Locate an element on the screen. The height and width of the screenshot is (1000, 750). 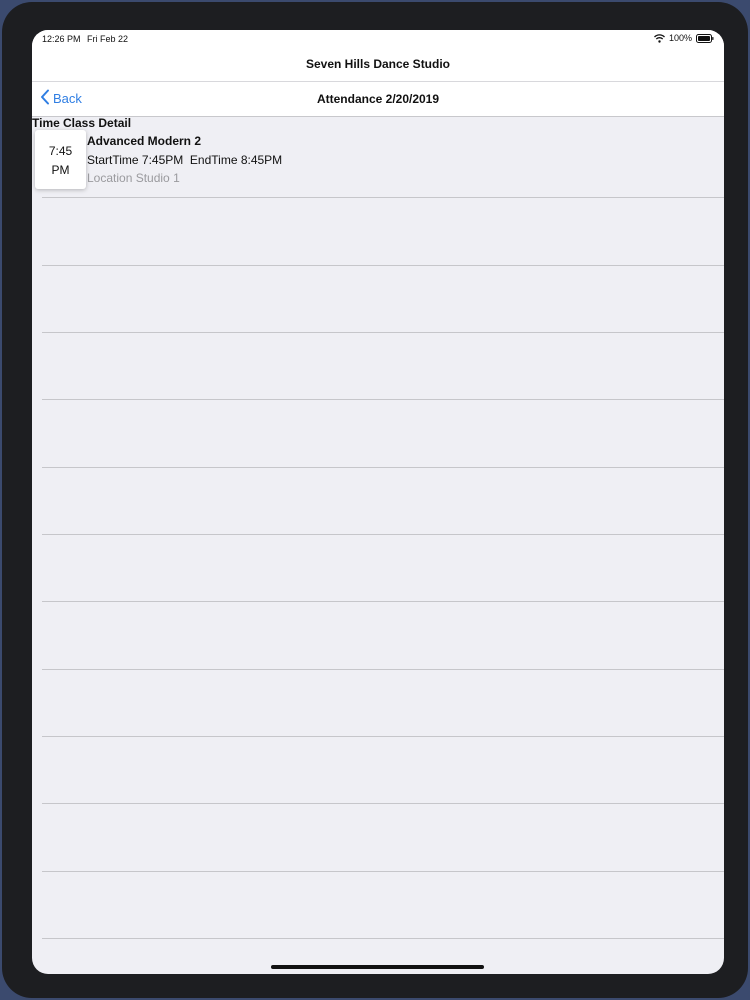
page-title: Attendance 2/20/2019 is located at coordinates (378, 99).